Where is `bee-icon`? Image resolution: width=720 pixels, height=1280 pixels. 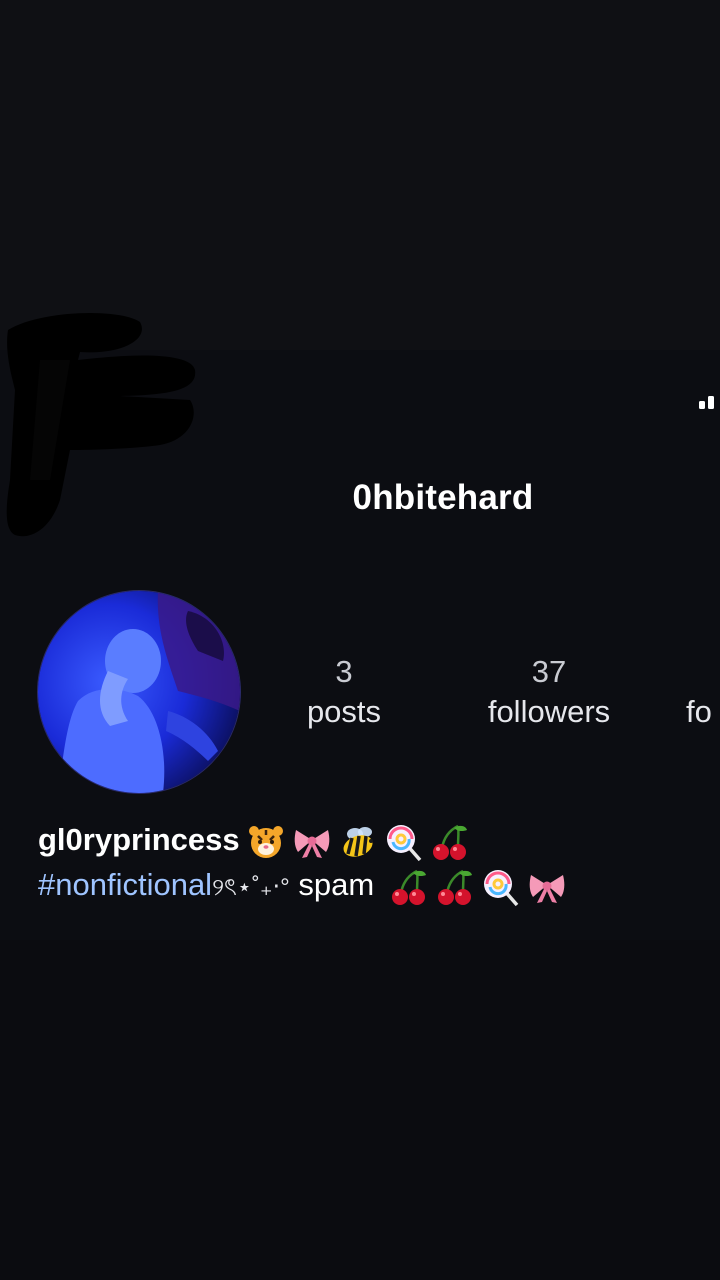
bee-icon is located at coordinates (358, 842).